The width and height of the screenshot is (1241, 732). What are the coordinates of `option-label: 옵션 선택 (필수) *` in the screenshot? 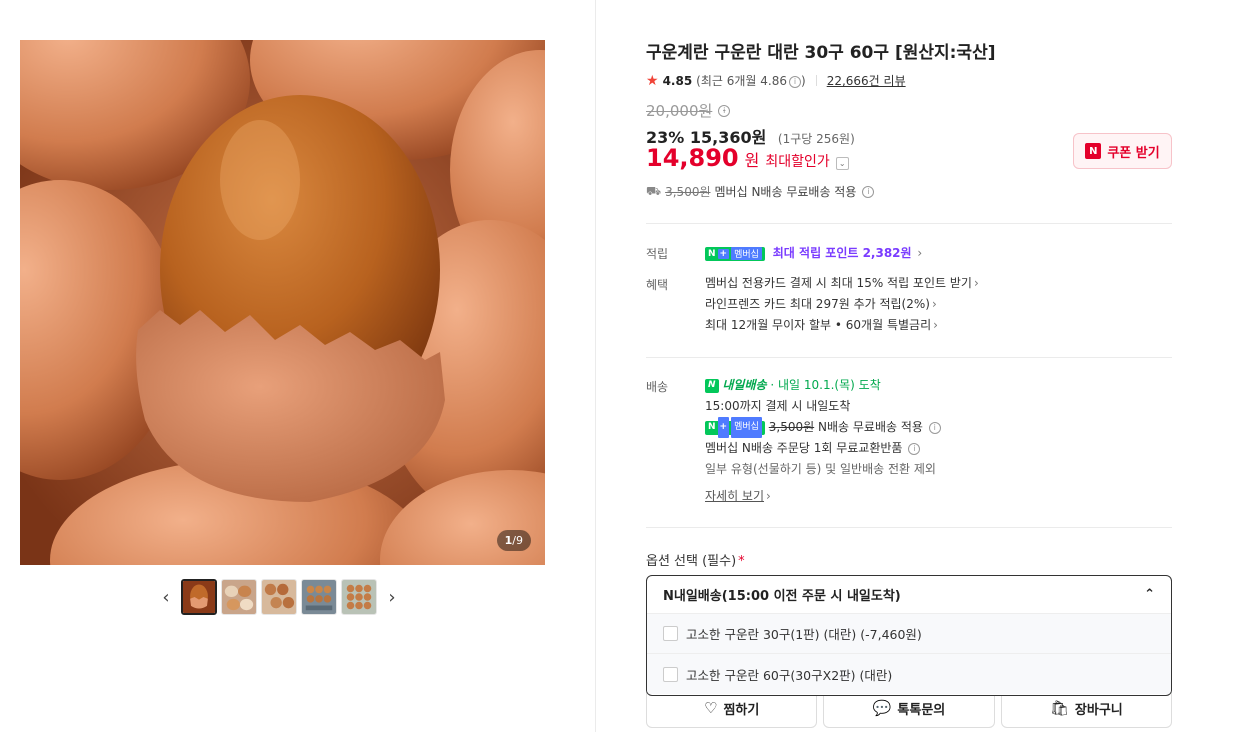 It's located at (695, 561).